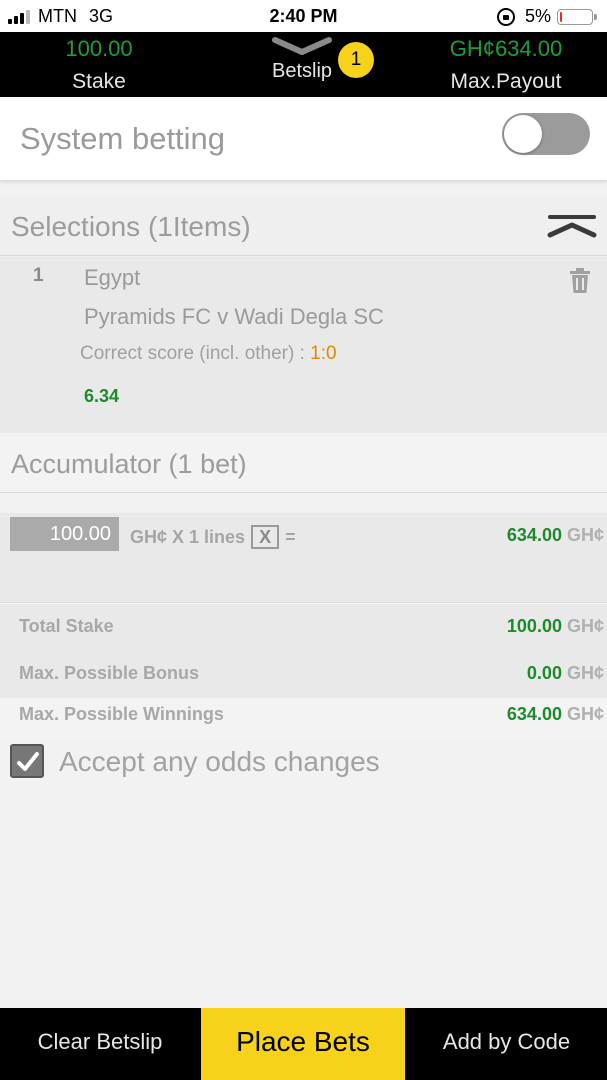 The width and height of the screenshot is (607, 1080). Describe the element at coordinates (121, 714) in the screenshot. I see `winnings-label: Max. Possible Winnings` at that location.